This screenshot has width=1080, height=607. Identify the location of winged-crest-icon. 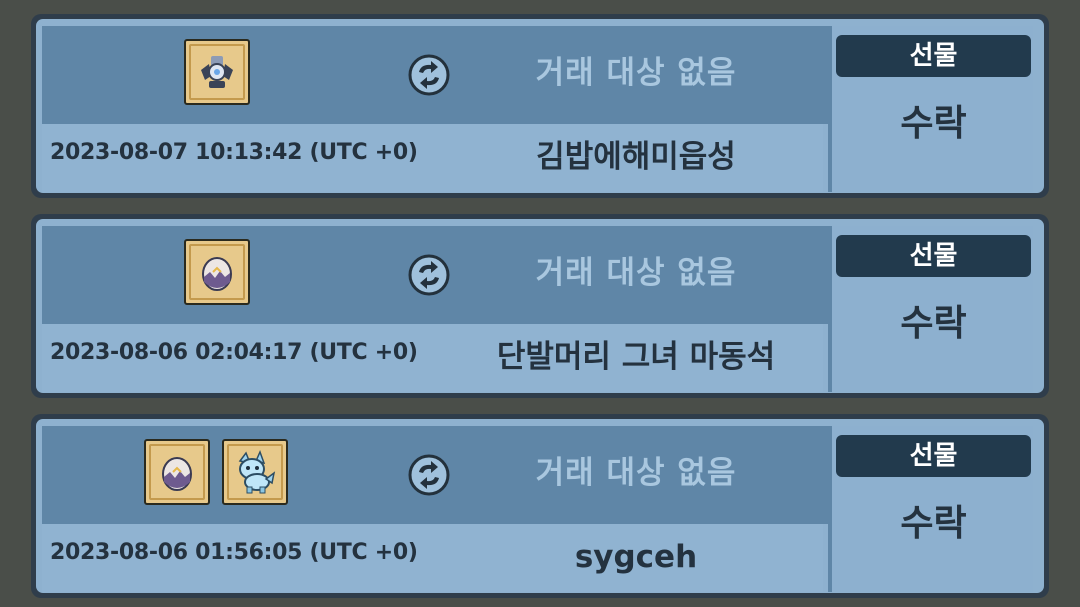
(217, 72).